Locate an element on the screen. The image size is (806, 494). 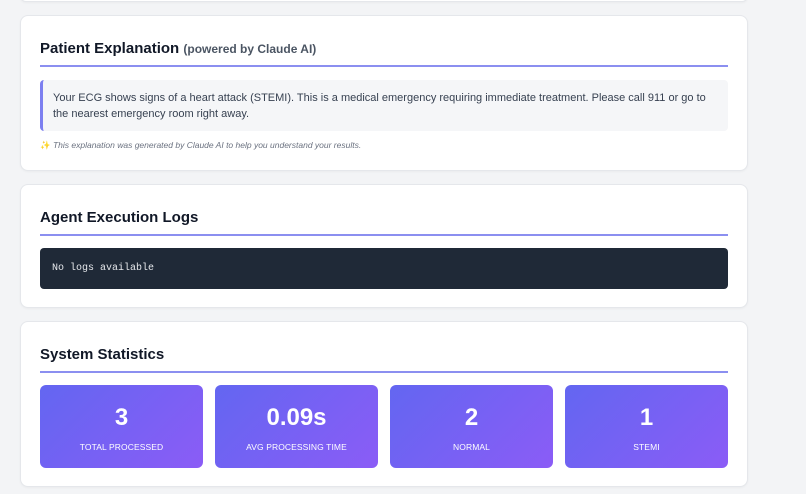
stat-value: 2 is located at coordinates (471, 417).